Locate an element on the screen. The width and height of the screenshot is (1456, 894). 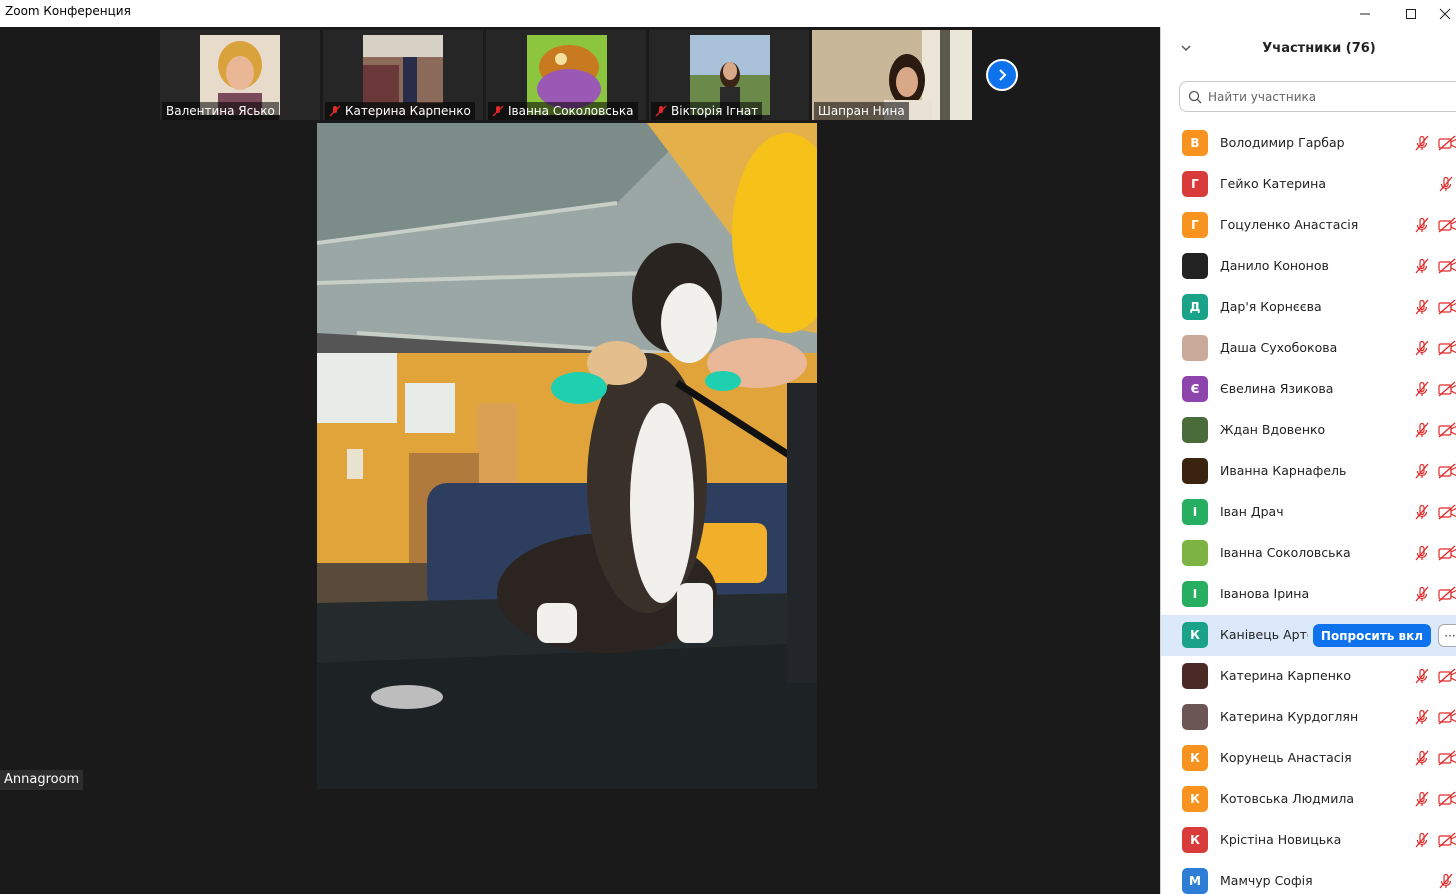
title-bar: Zoom Конференция is located at coordinates (728, 13).